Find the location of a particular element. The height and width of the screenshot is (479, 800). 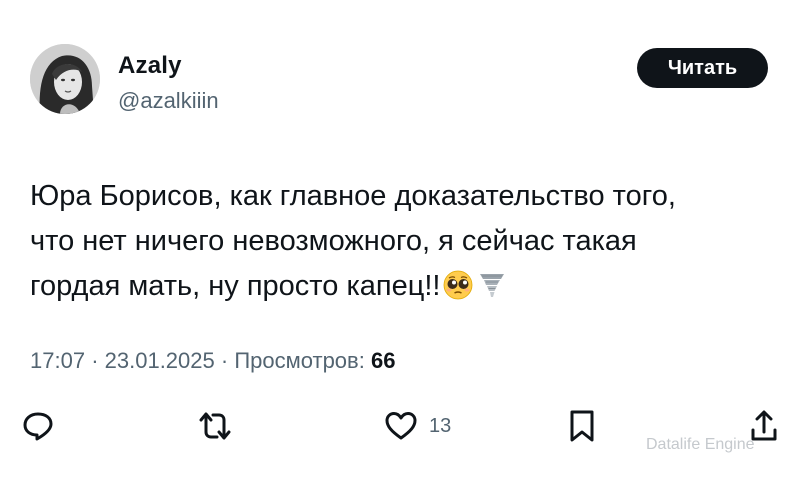

like-count: 13 is located at coordinates (440, 425).